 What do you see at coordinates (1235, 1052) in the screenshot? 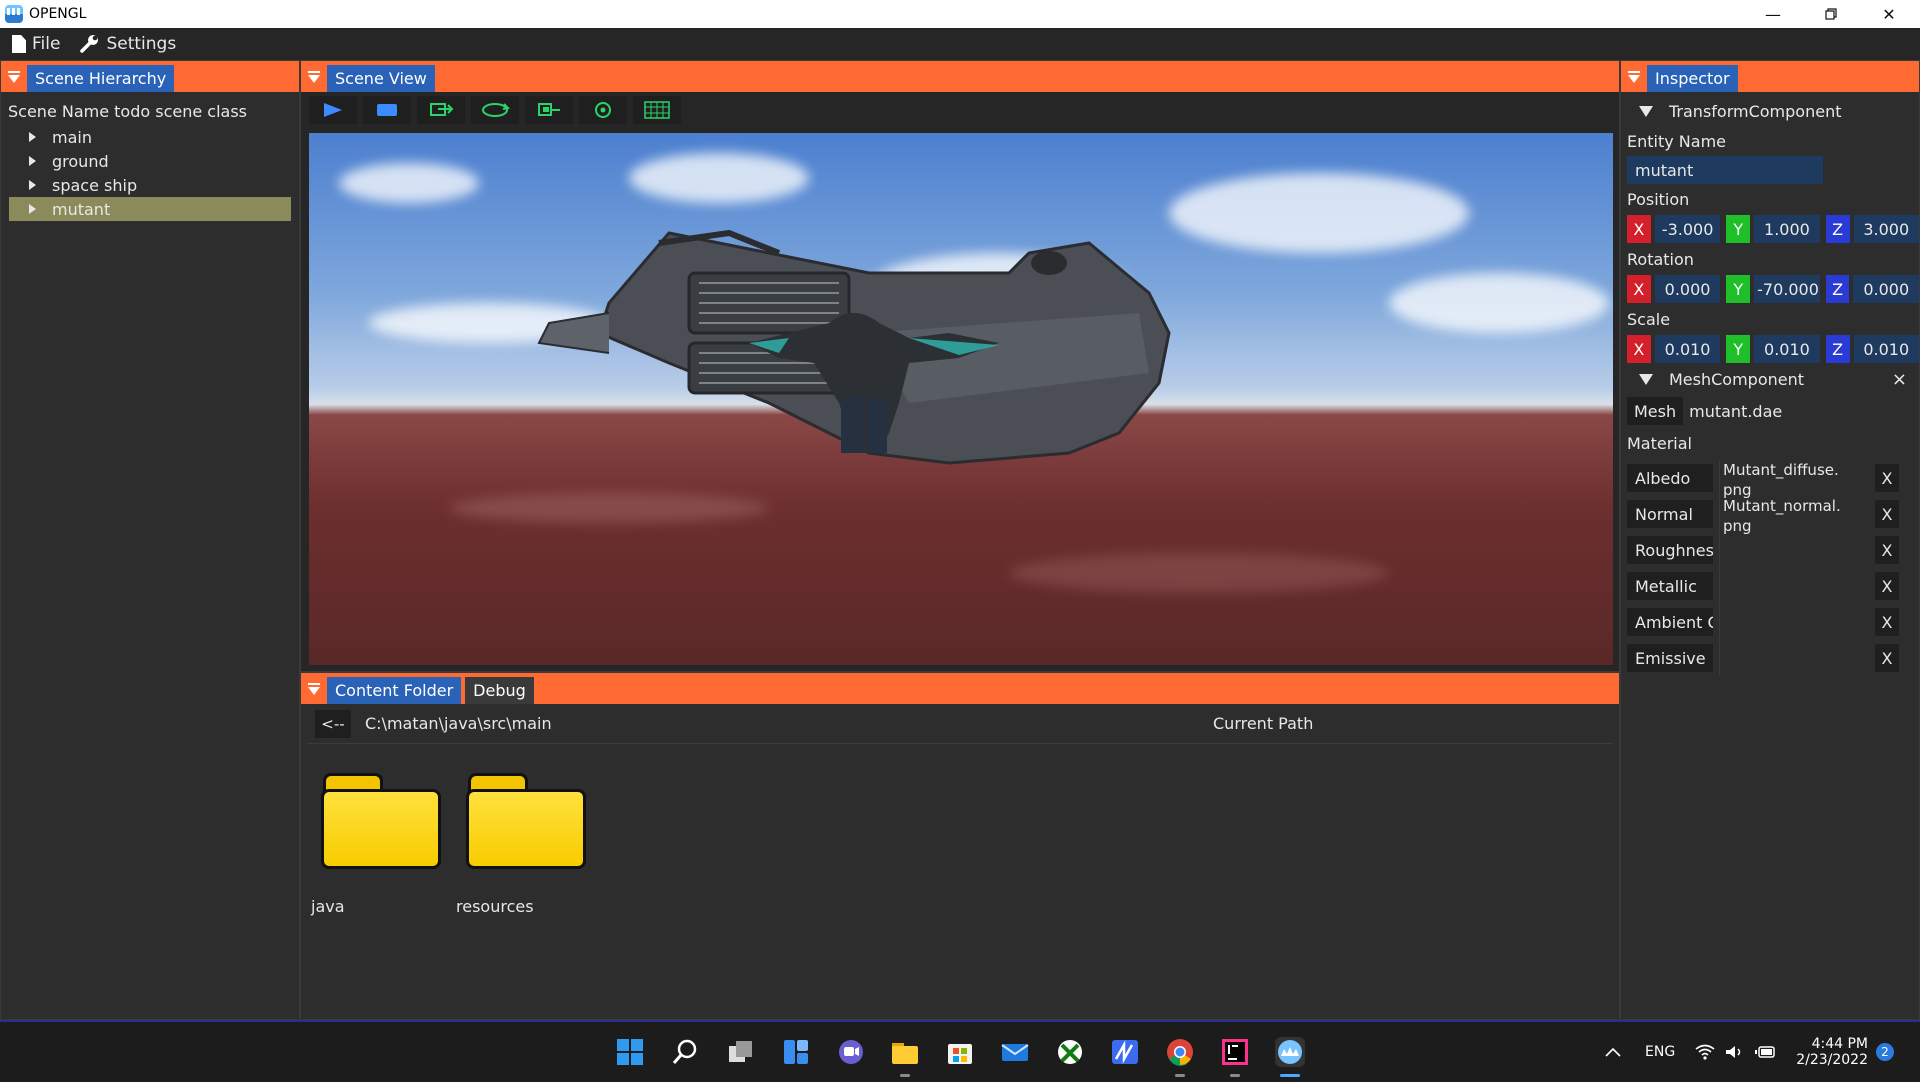
I see `intellij-icon` at bounding box center [1235, 1052].